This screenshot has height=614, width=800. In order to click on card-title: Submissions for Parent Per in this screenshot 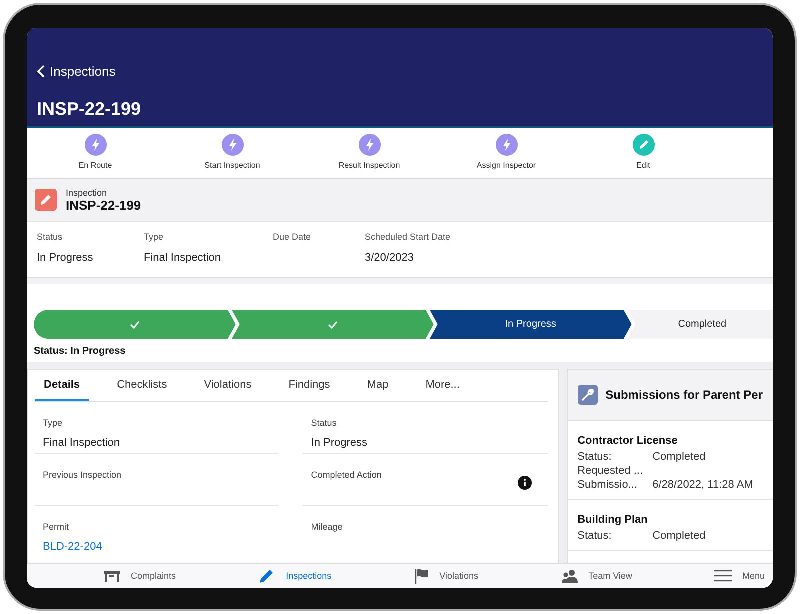, I will do `click(684, 395)`.